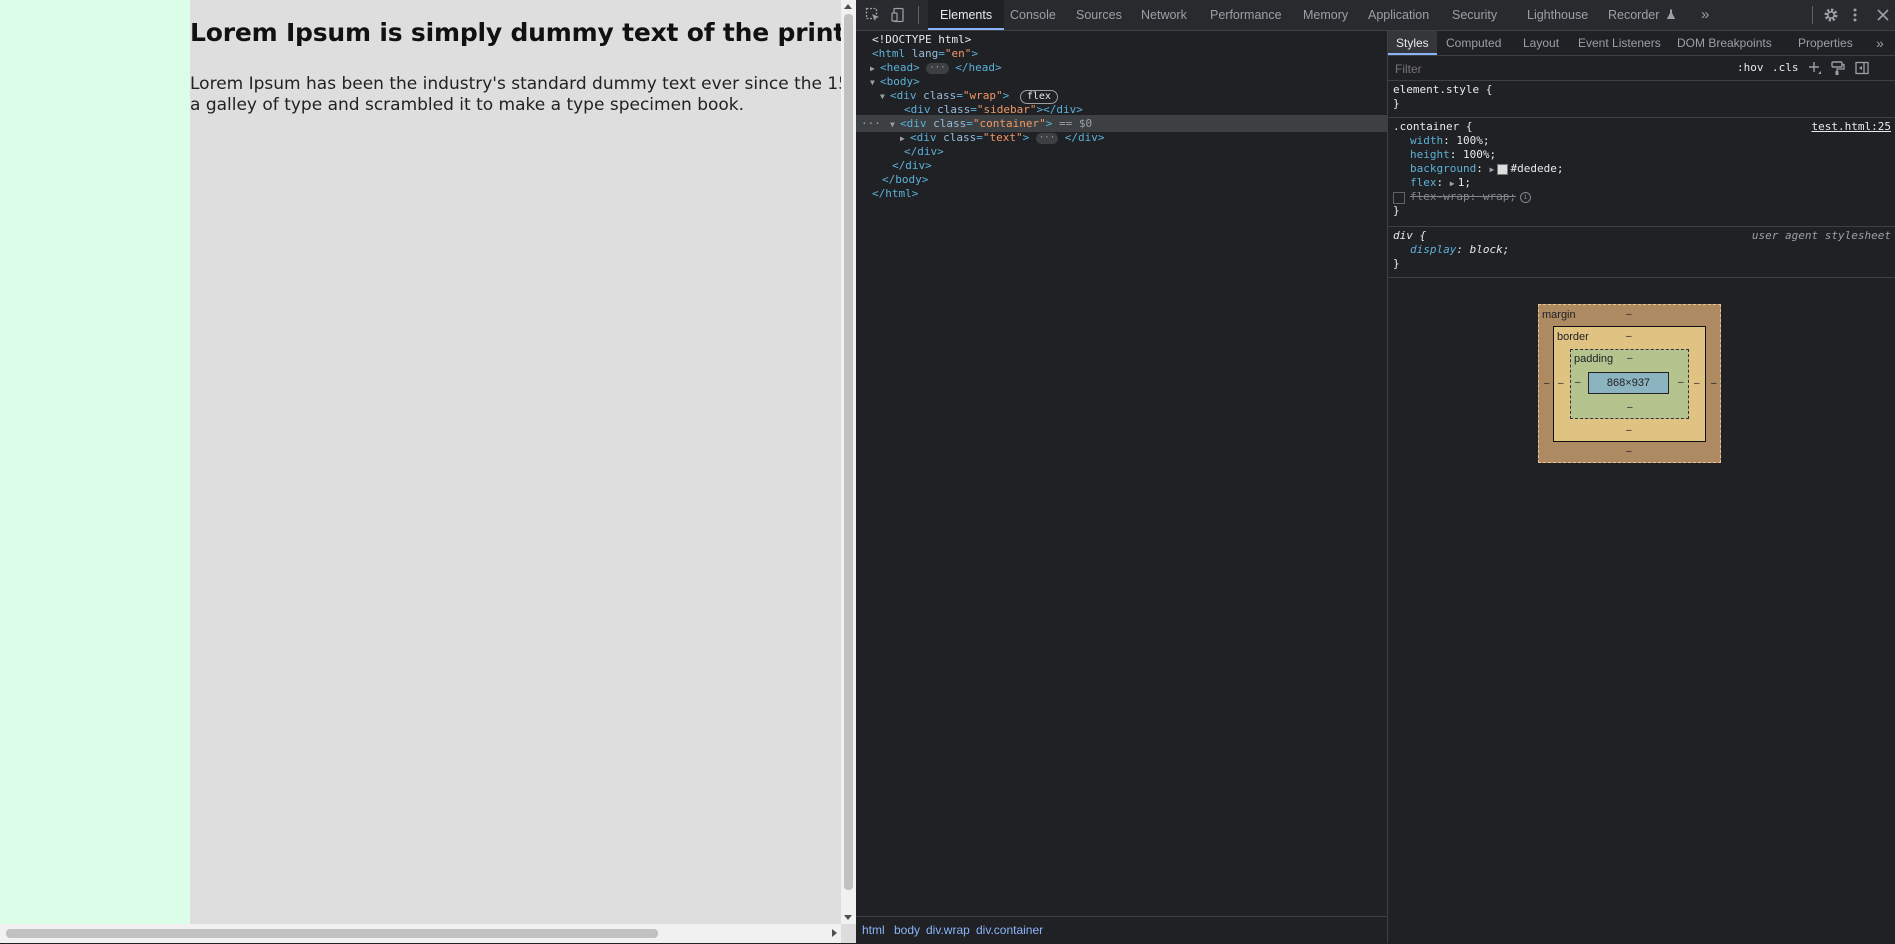 This screenshot has width=1895, height=944. Describe the element at coordinates (1724, 43) in the screenshot. I see `subtab-dom-breakpoints: DOM Breakpoints` at that location.